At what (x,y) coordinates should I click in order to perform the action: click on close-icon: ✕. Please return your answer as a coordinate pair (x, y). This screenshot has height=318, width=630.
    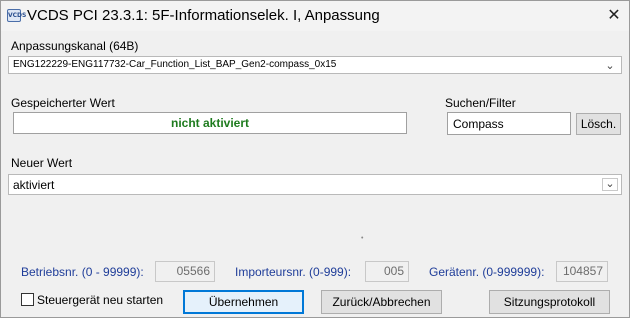
    Looking at the image, I should click on (614, 16).